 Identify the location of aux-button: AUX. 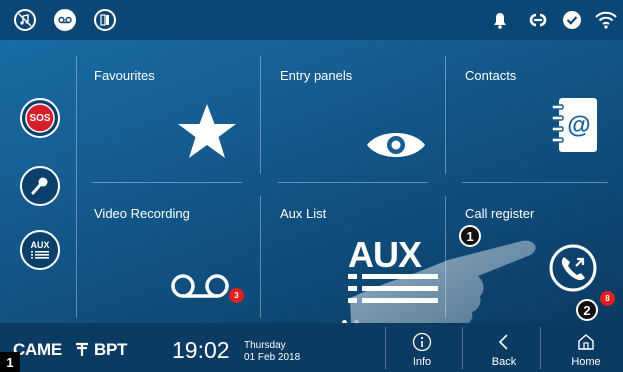
(40, 250).